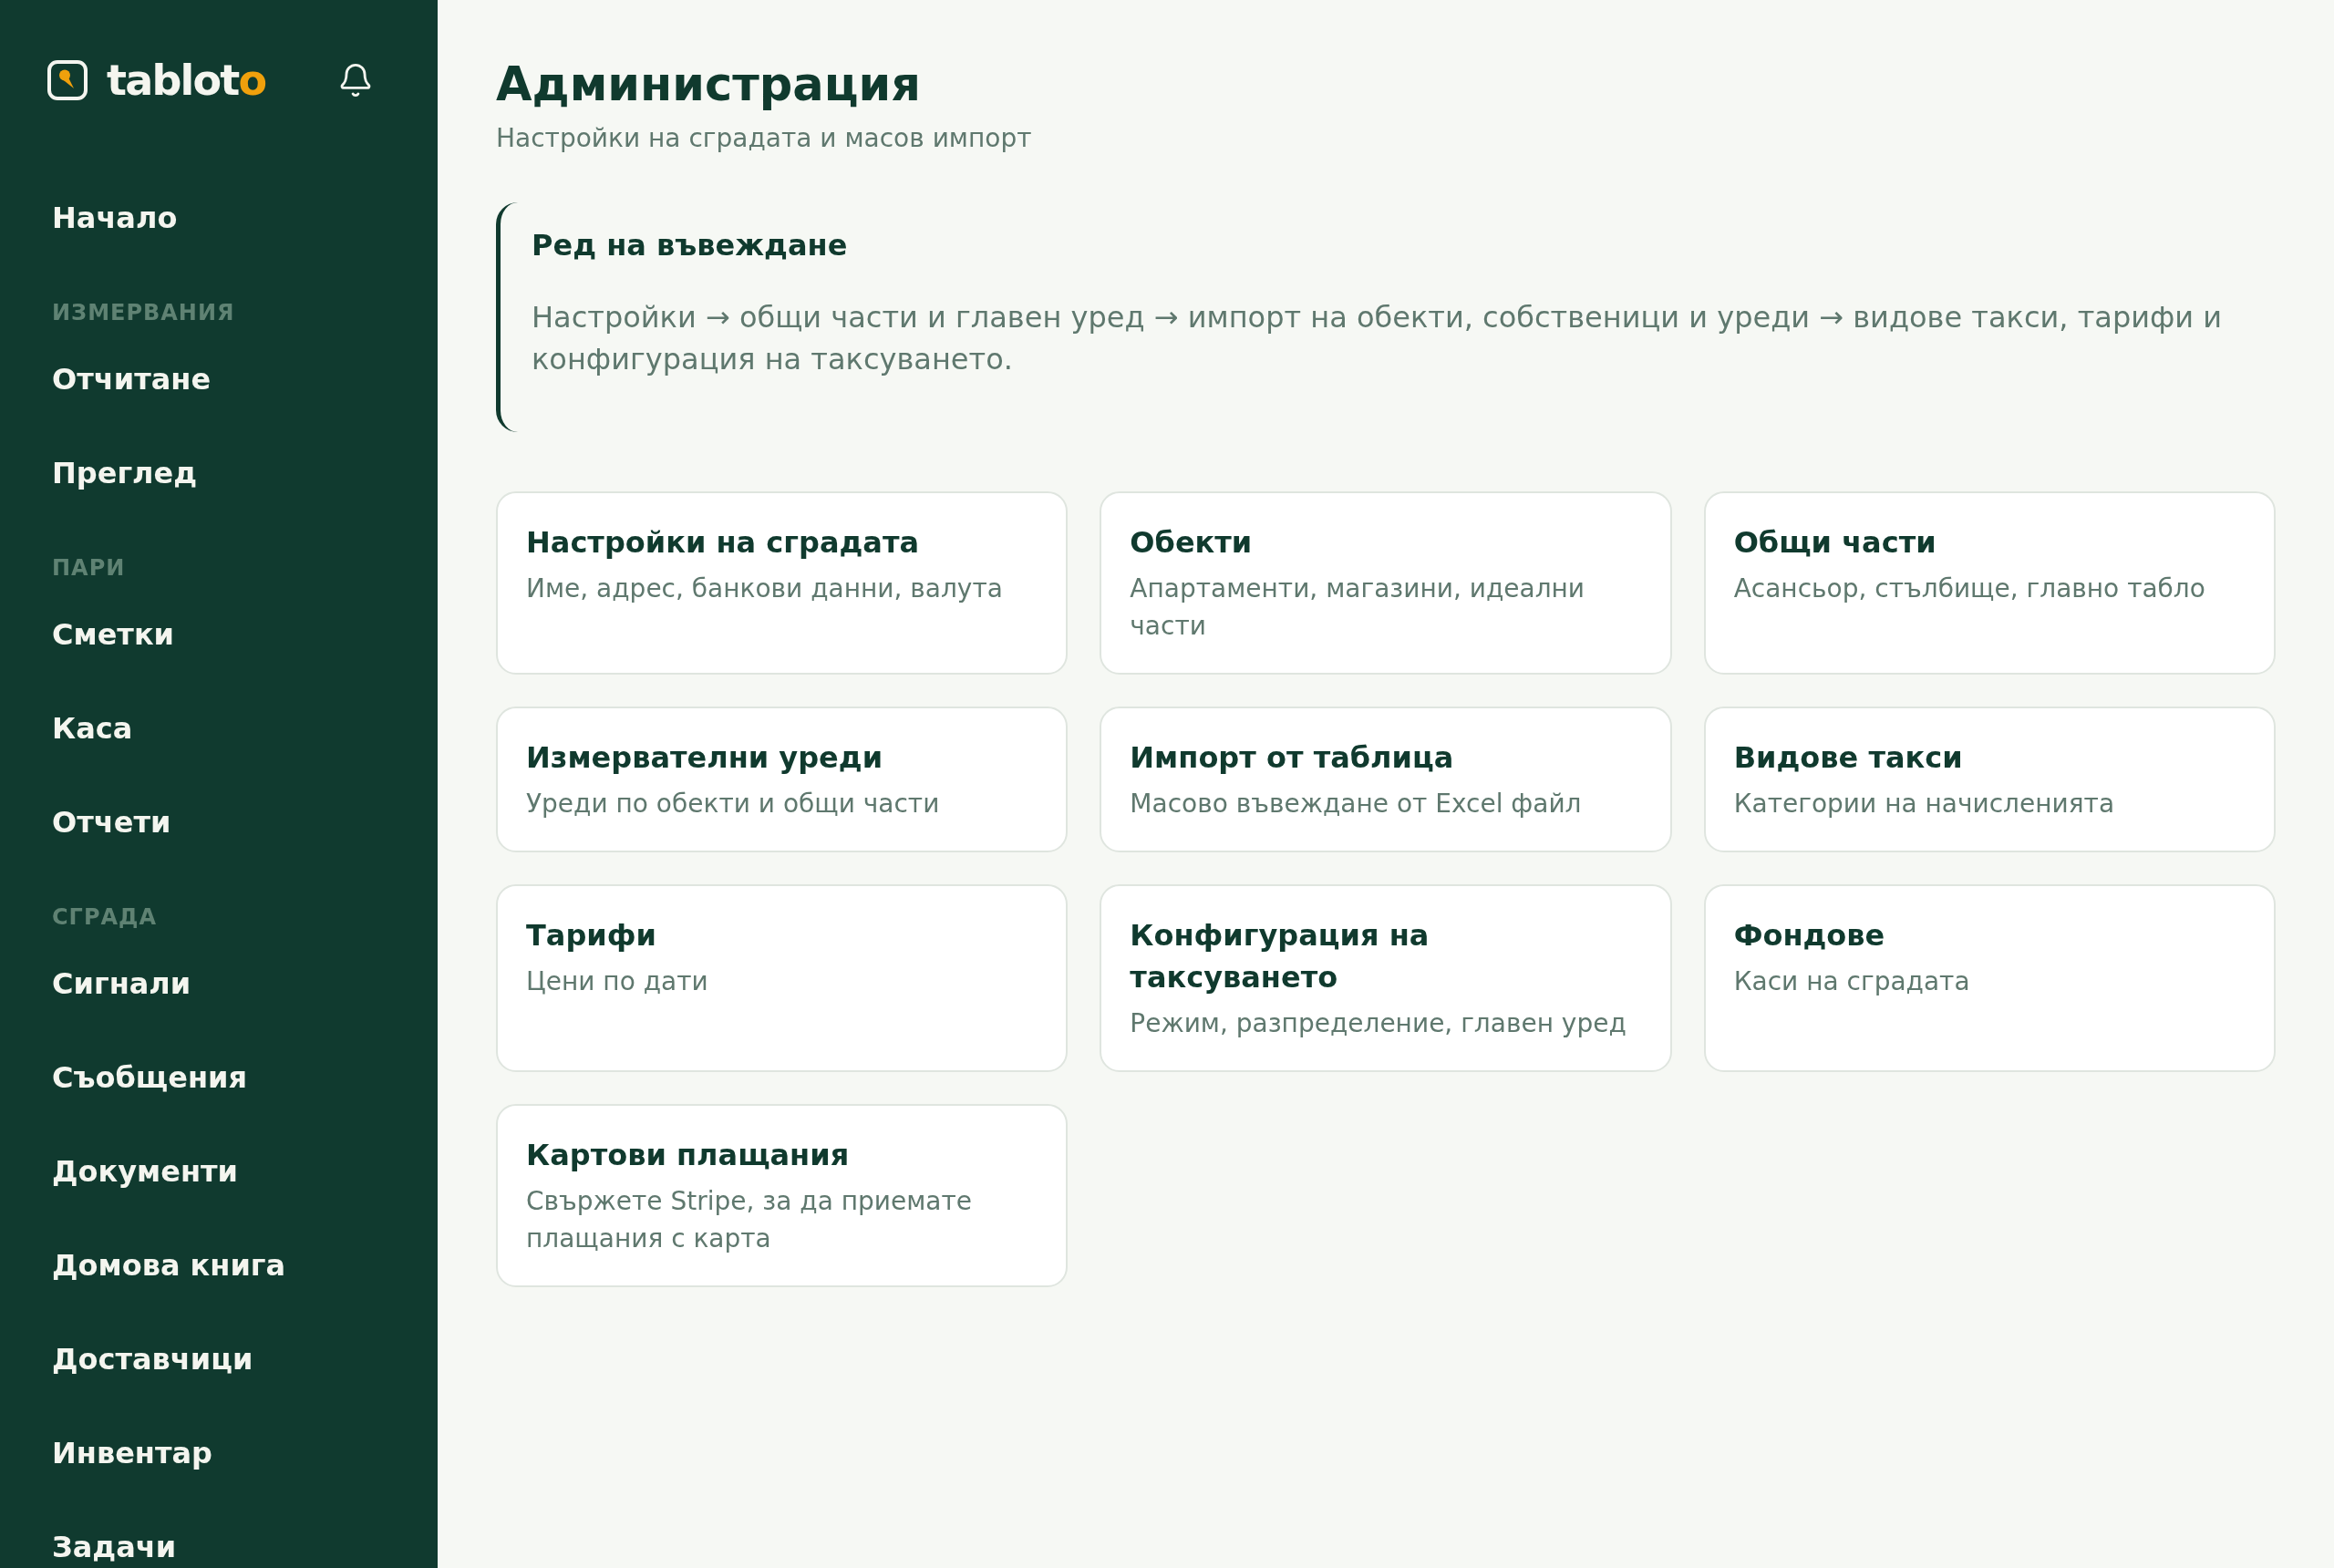  I want to click on admin-card: Обекти Апартаменти, магазини, идеални части, so click(1386, 583).